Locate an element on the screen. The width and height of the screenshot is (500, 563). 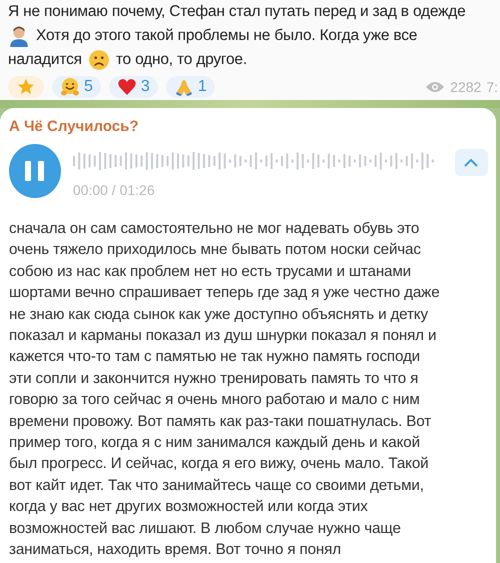
eye-icon is located at coordinates (435, 87).